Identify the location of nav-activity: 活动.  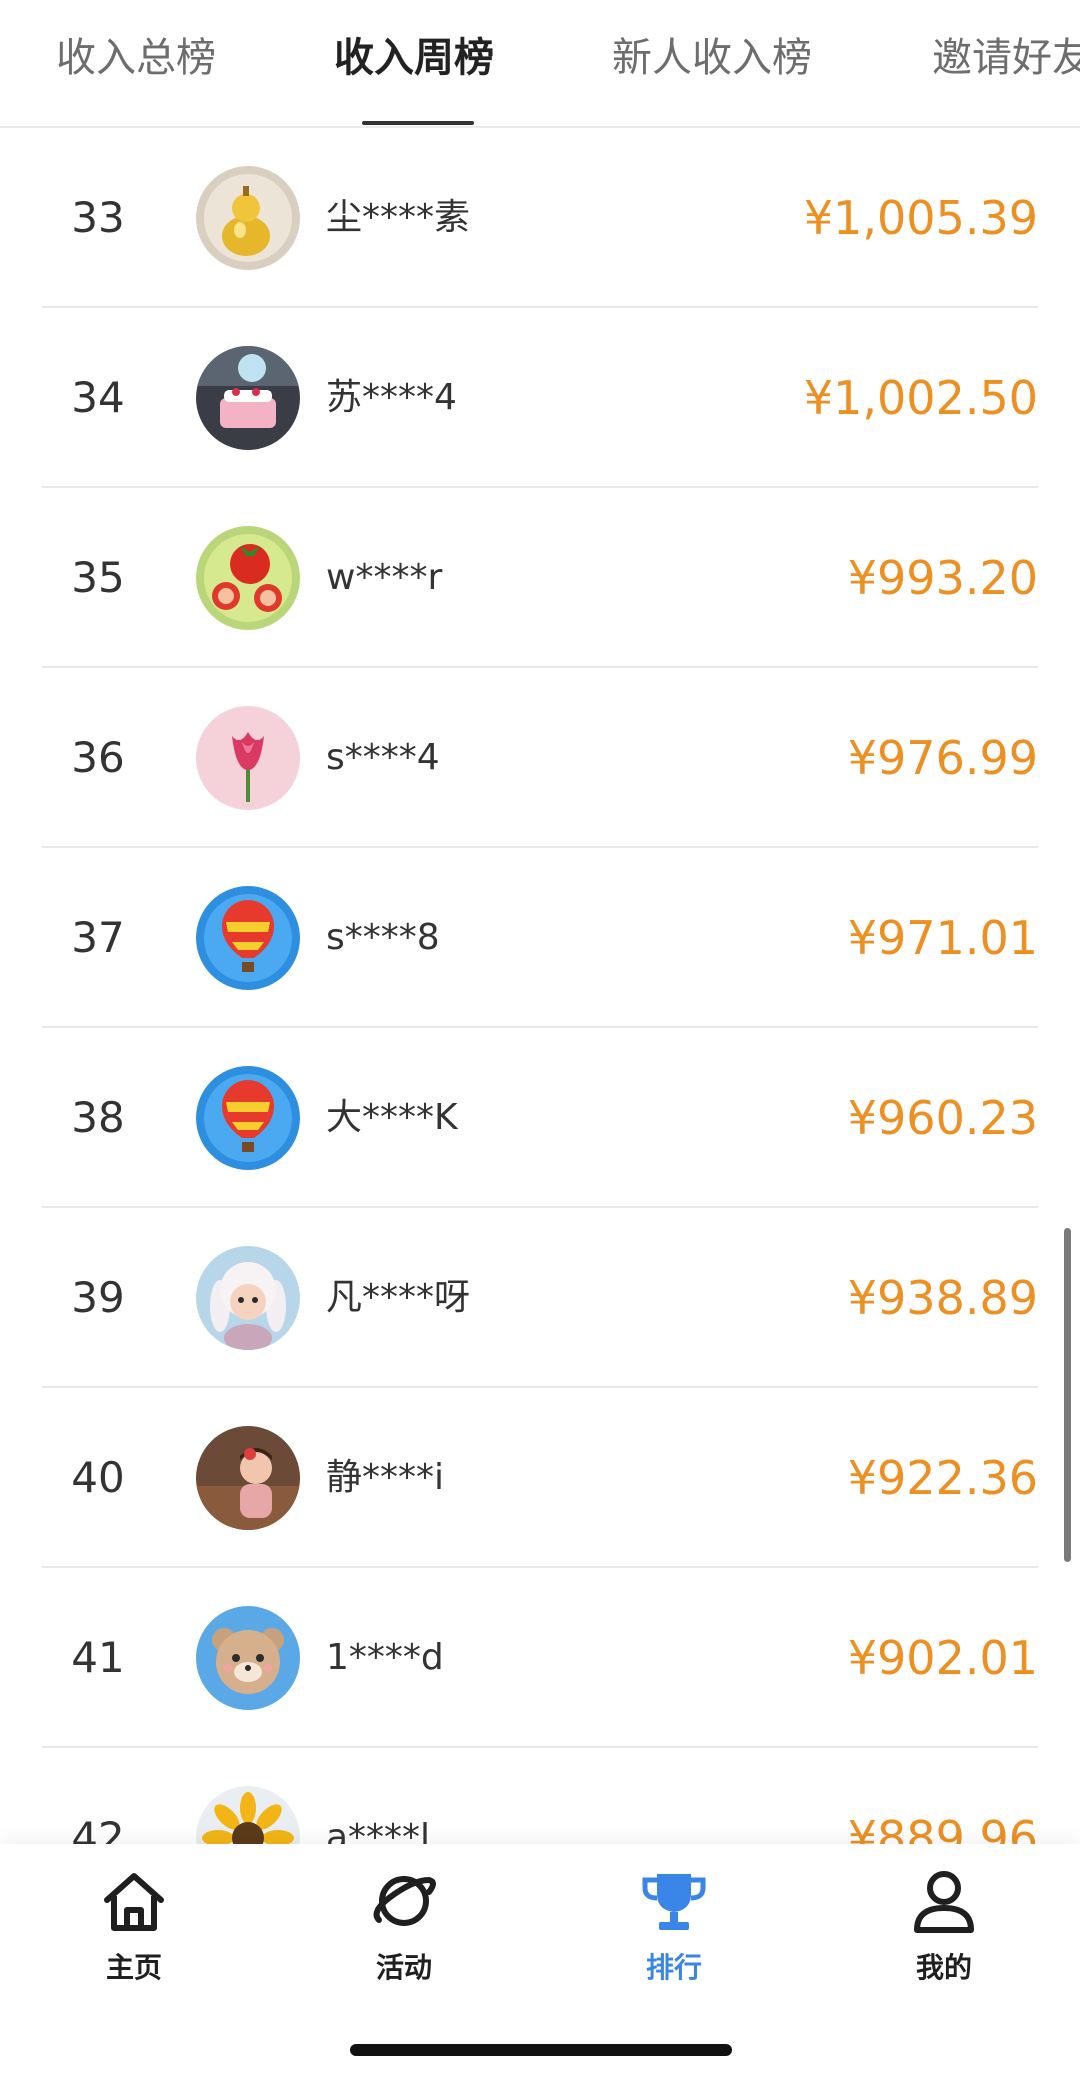
(404, 1933).